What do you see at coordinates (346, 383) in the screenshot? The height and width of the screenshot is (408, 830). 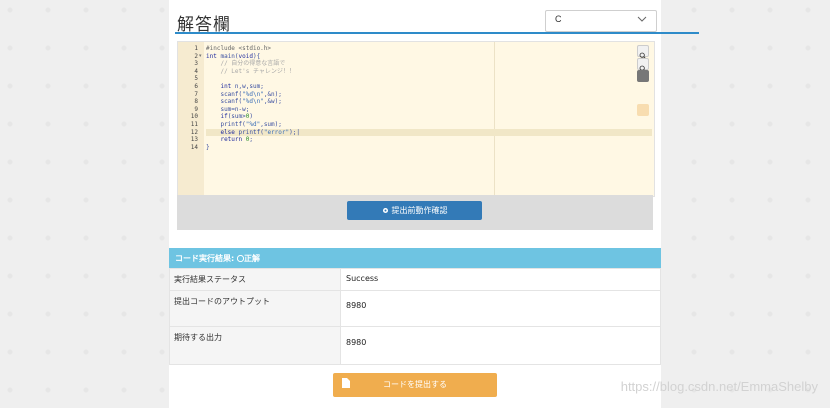 I see `document-icon` at bounding box center [346, 383].